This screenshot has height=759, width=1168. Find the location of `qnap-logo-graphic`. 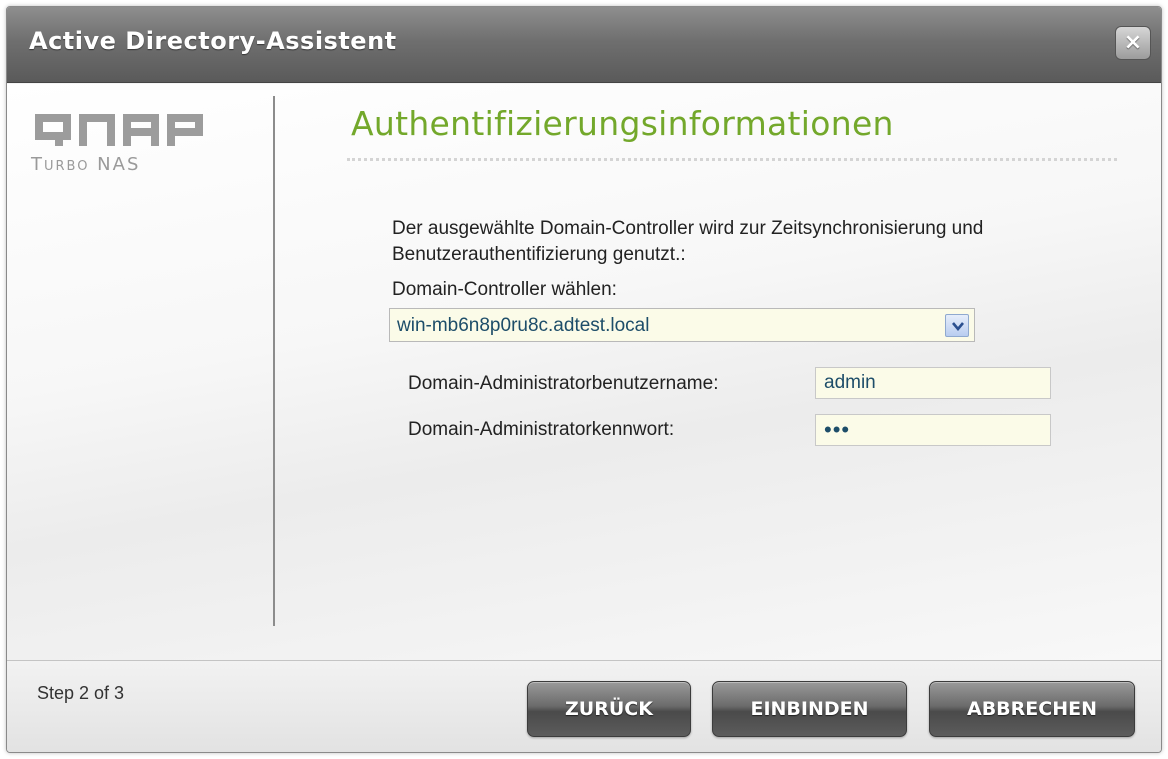

qnap-logo-graphic is located at coordinates (119, 130).